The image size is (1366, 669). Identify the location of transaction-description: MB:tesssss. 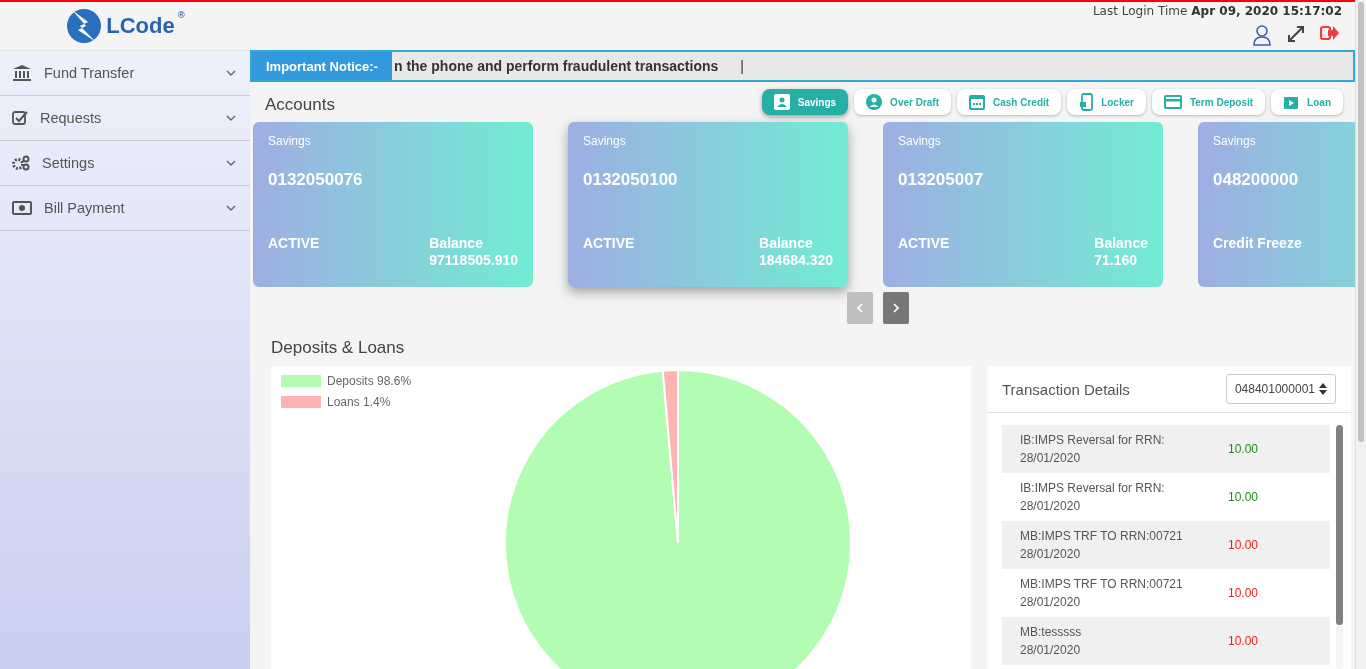
(1051, 632).